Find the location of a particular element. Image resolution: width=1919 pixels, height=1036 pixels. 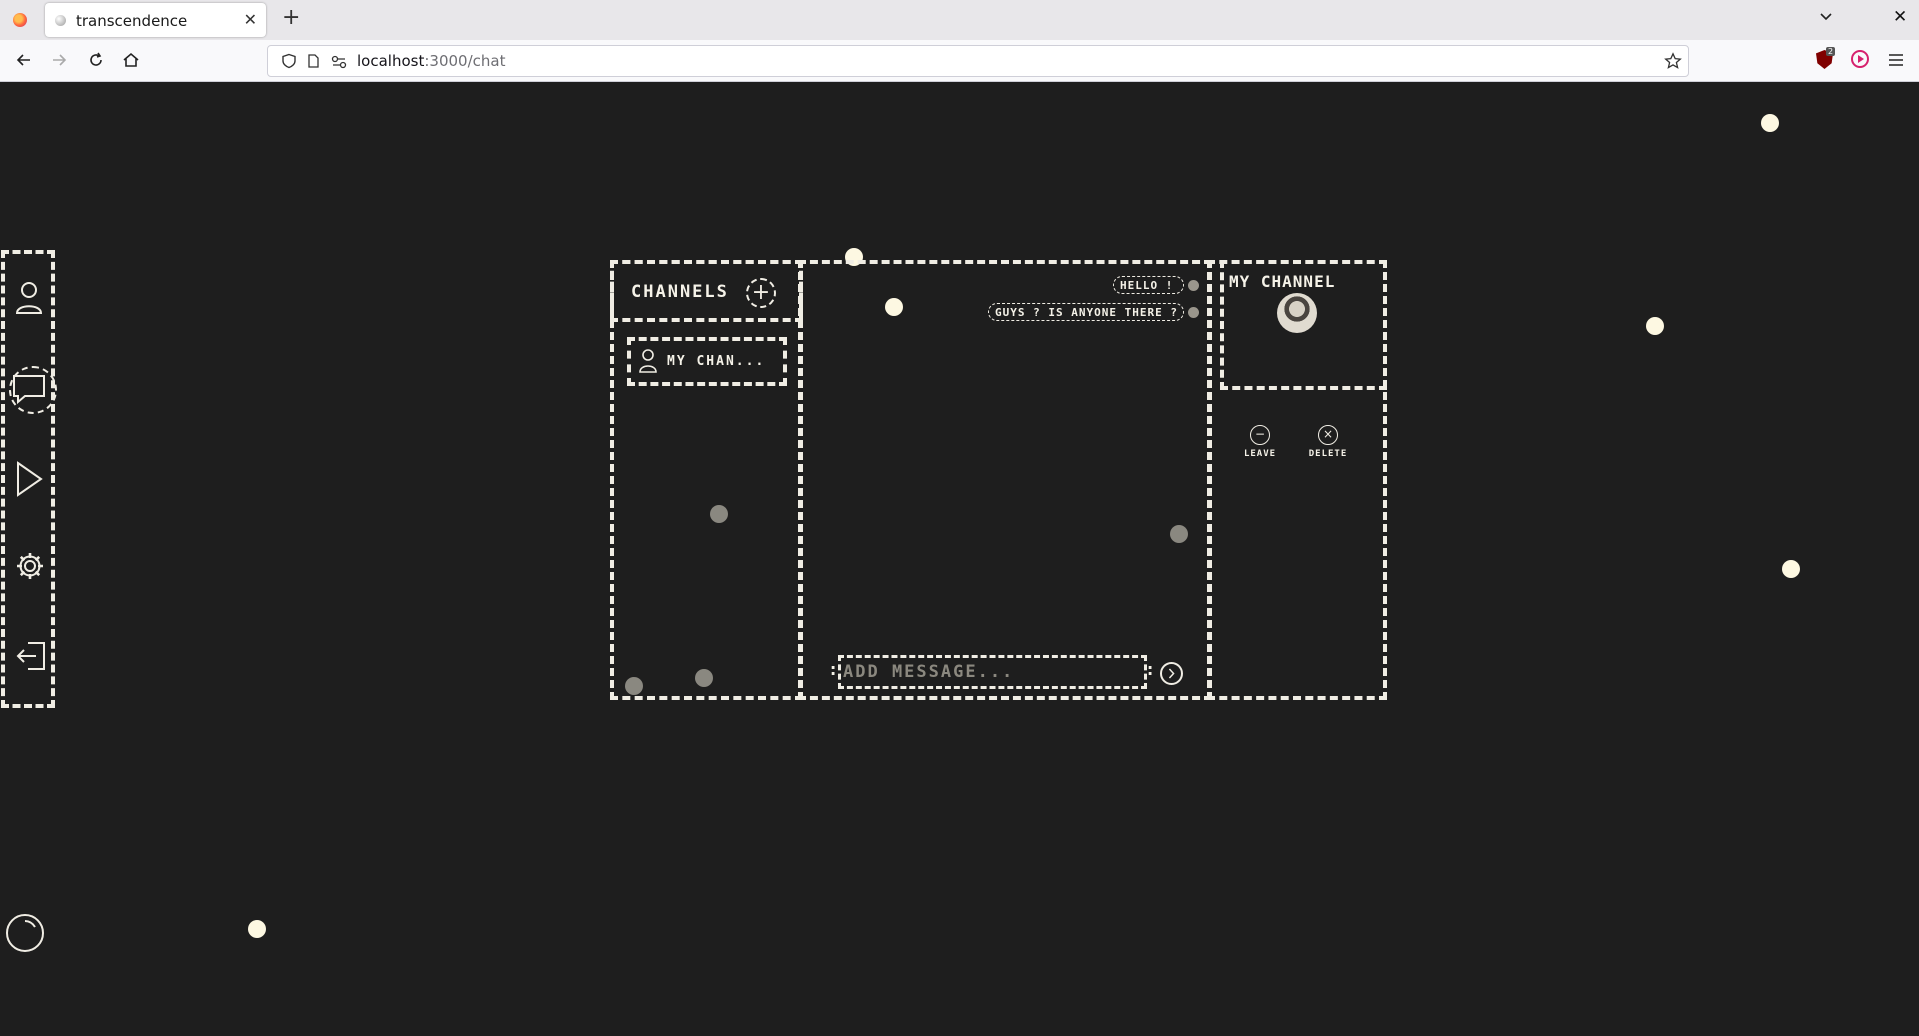

close-circle-icon: × is located at coordinates (1328, 435).